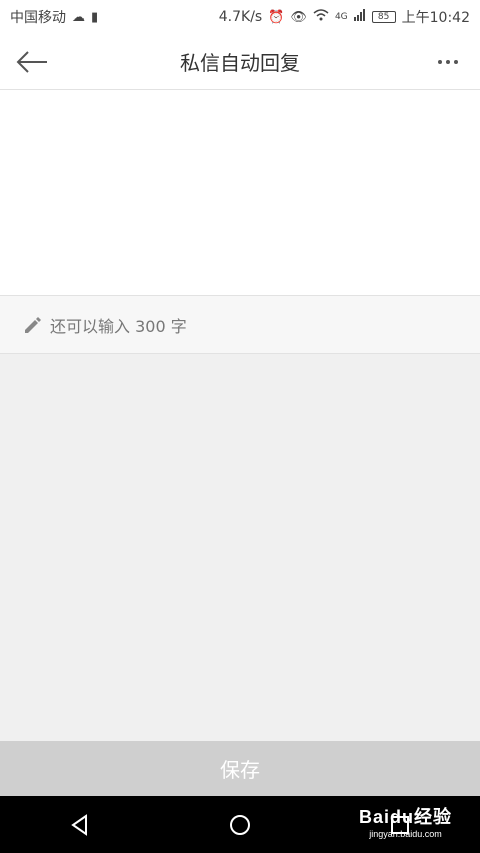  Describe the element at coordinates (405, 817) in the screenshot. I see `watermark-brand: Baidu经验` at that location.